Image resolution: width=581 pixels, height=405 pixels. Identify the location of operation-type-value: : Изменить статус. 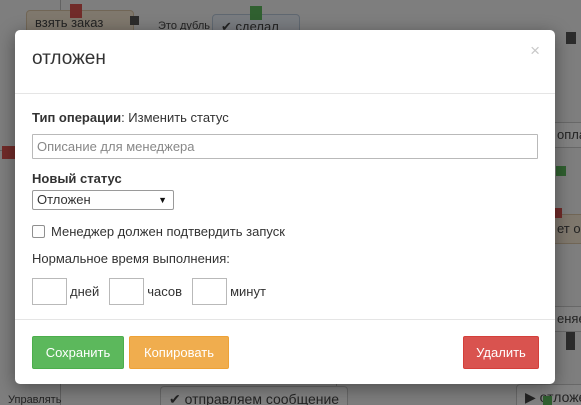
(175, 117).